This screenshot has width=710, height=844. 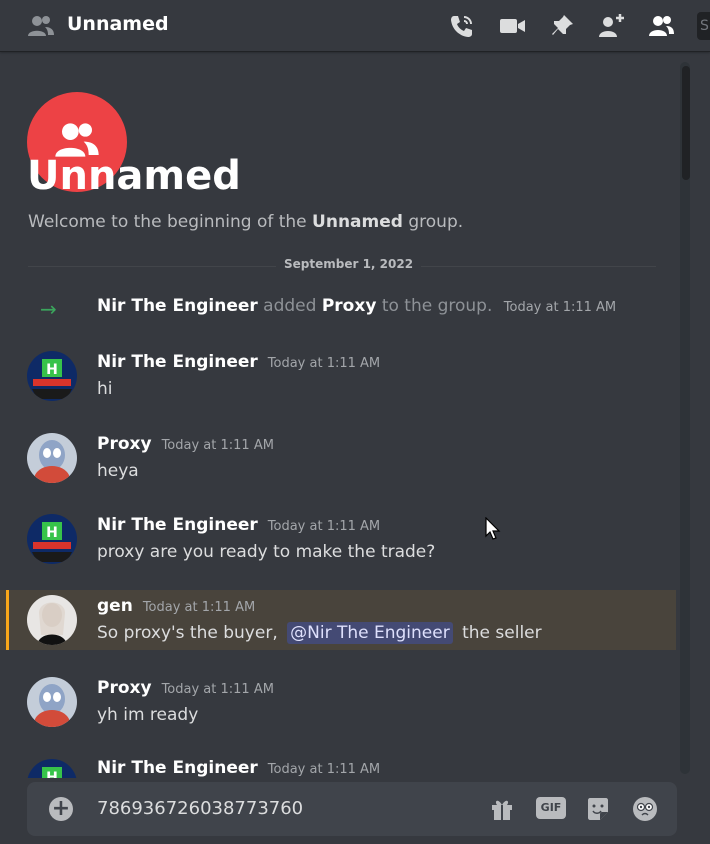 What do you see at coordinates (118, 471) in the screenshot?
I see `message-content: heya` at bounding box center [118, 471].